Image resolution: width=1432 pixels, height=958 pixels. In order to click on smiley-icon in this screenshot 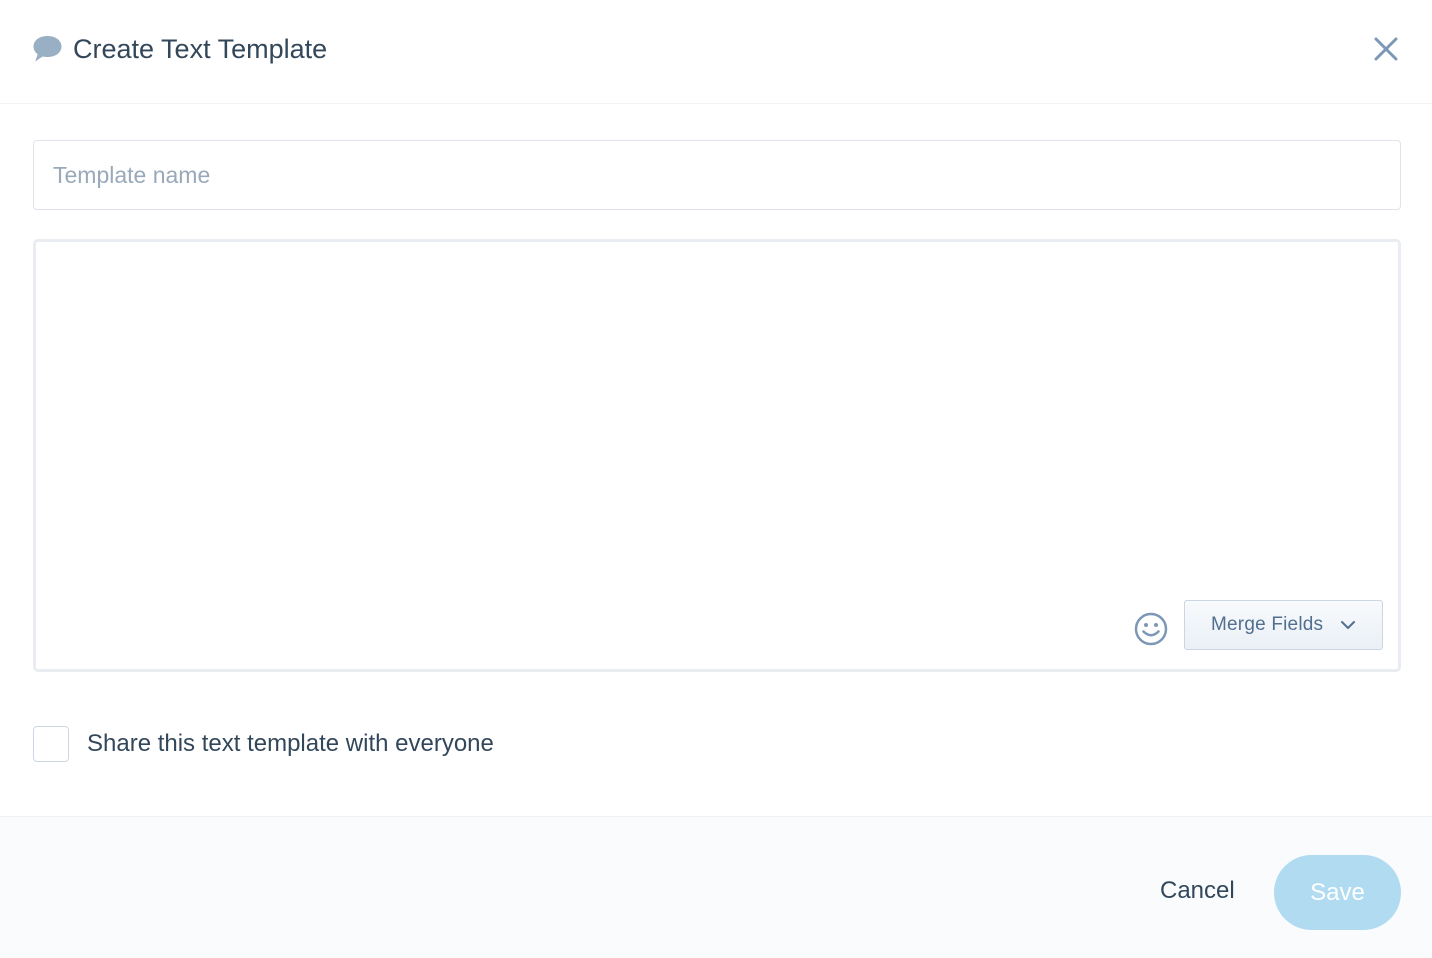, I will do `click(1151, 629)`.